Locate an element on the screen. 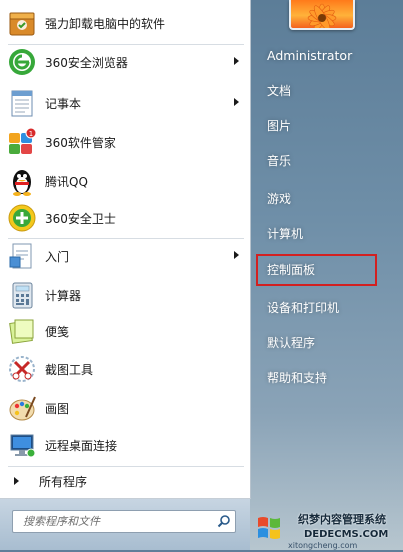  remote-desktop-icon is located at coordinates (22, 445).